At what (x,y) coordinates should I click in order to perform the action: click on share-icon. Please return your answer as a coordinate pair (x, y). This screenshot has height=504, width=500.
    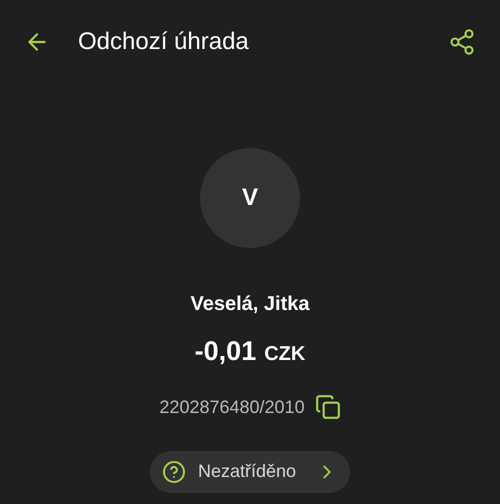
    Looking at the image, I should click on (462, 42).